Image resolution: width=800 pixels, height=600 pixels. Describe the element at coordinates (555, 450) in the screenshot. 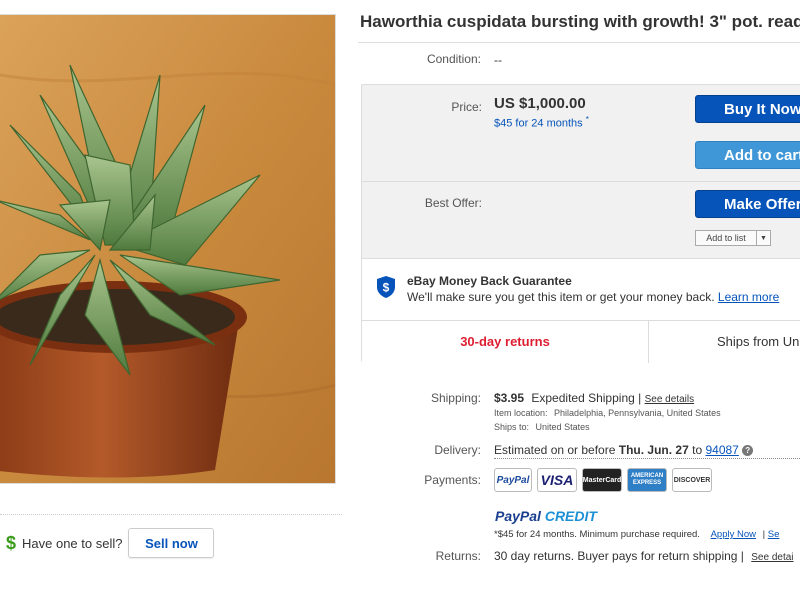

I see `delivery-prefix: Estimated on or before` at that location.